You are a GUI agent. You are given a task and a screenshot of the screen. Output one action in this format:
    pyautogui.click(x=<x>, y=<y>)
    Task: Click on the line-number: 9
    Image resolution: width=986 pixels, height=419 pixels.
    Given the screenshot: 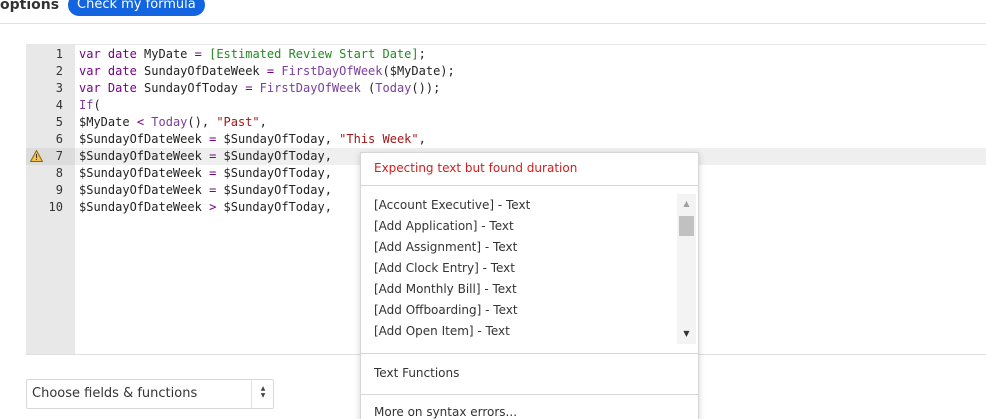 What is the action you would take?
    pyautogui.click(x=59, y=190)
    